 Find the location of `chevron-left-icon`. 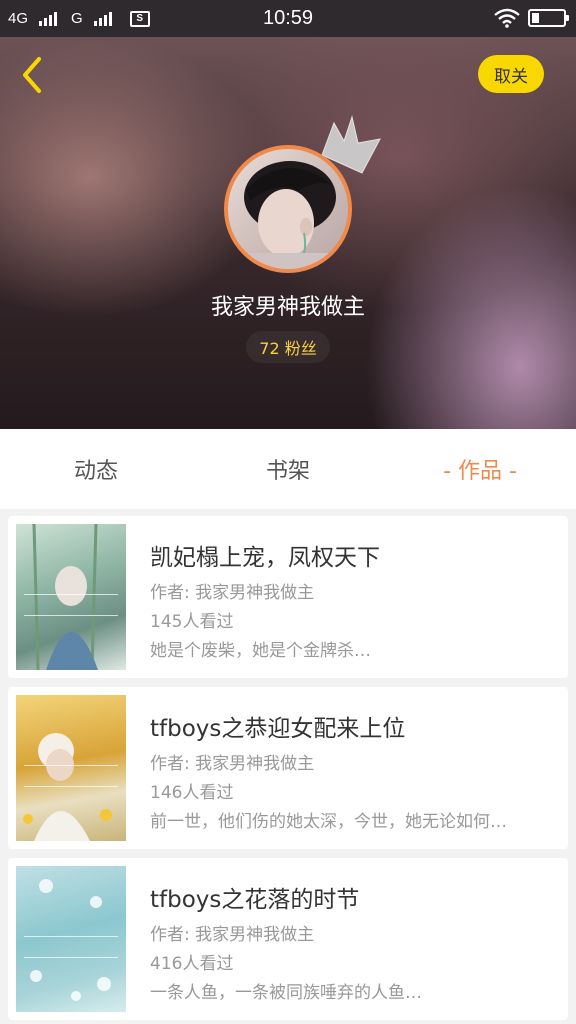

chevron-left-icon is located at coordinates (32, 75).